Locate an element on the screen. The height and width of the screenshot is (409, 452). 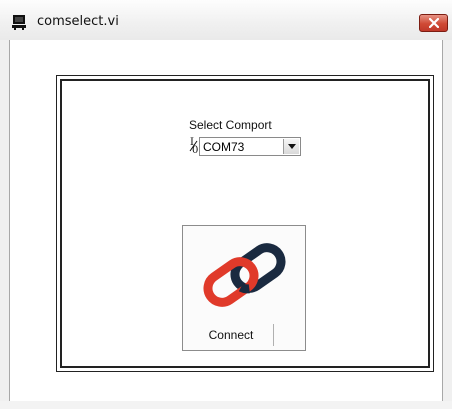
title-bar: comselect.vi is located at coordinates (226, 20).